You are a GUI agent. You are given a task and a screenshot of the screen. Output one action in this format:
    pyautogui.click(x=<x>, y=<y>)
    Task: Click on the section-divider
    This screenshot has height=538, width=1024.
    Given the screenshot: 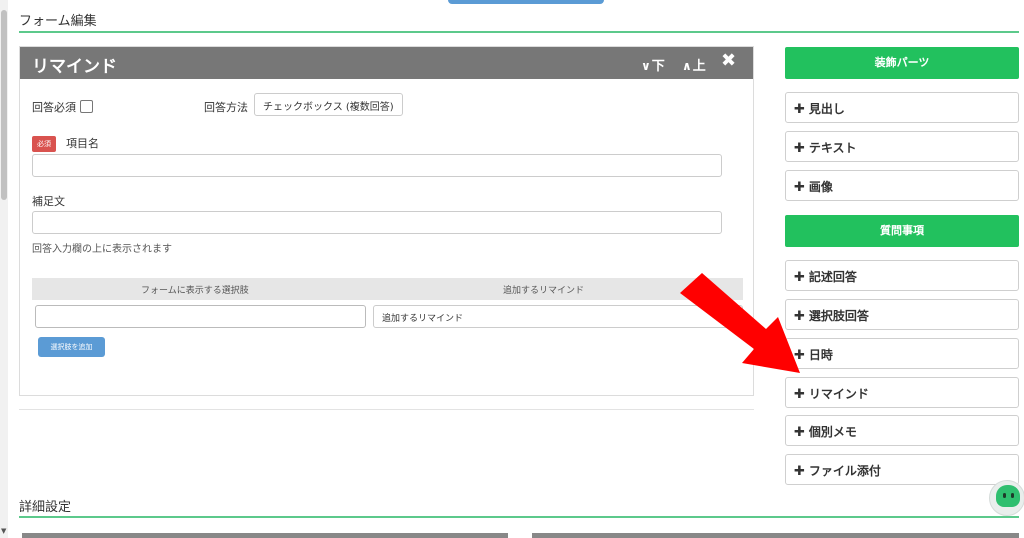 What is the action you would take?
    pyautogui.click(x=519, y=32)
    